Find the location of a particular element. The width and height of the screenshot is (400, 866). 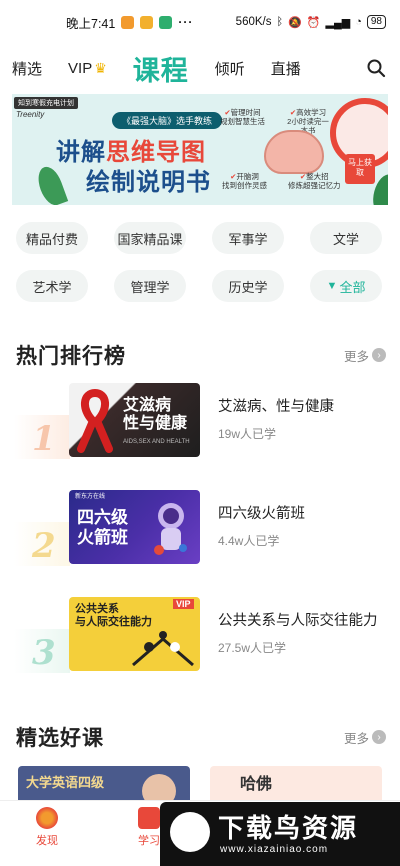

rank-number: 3 is located at coordinates (42, 651).